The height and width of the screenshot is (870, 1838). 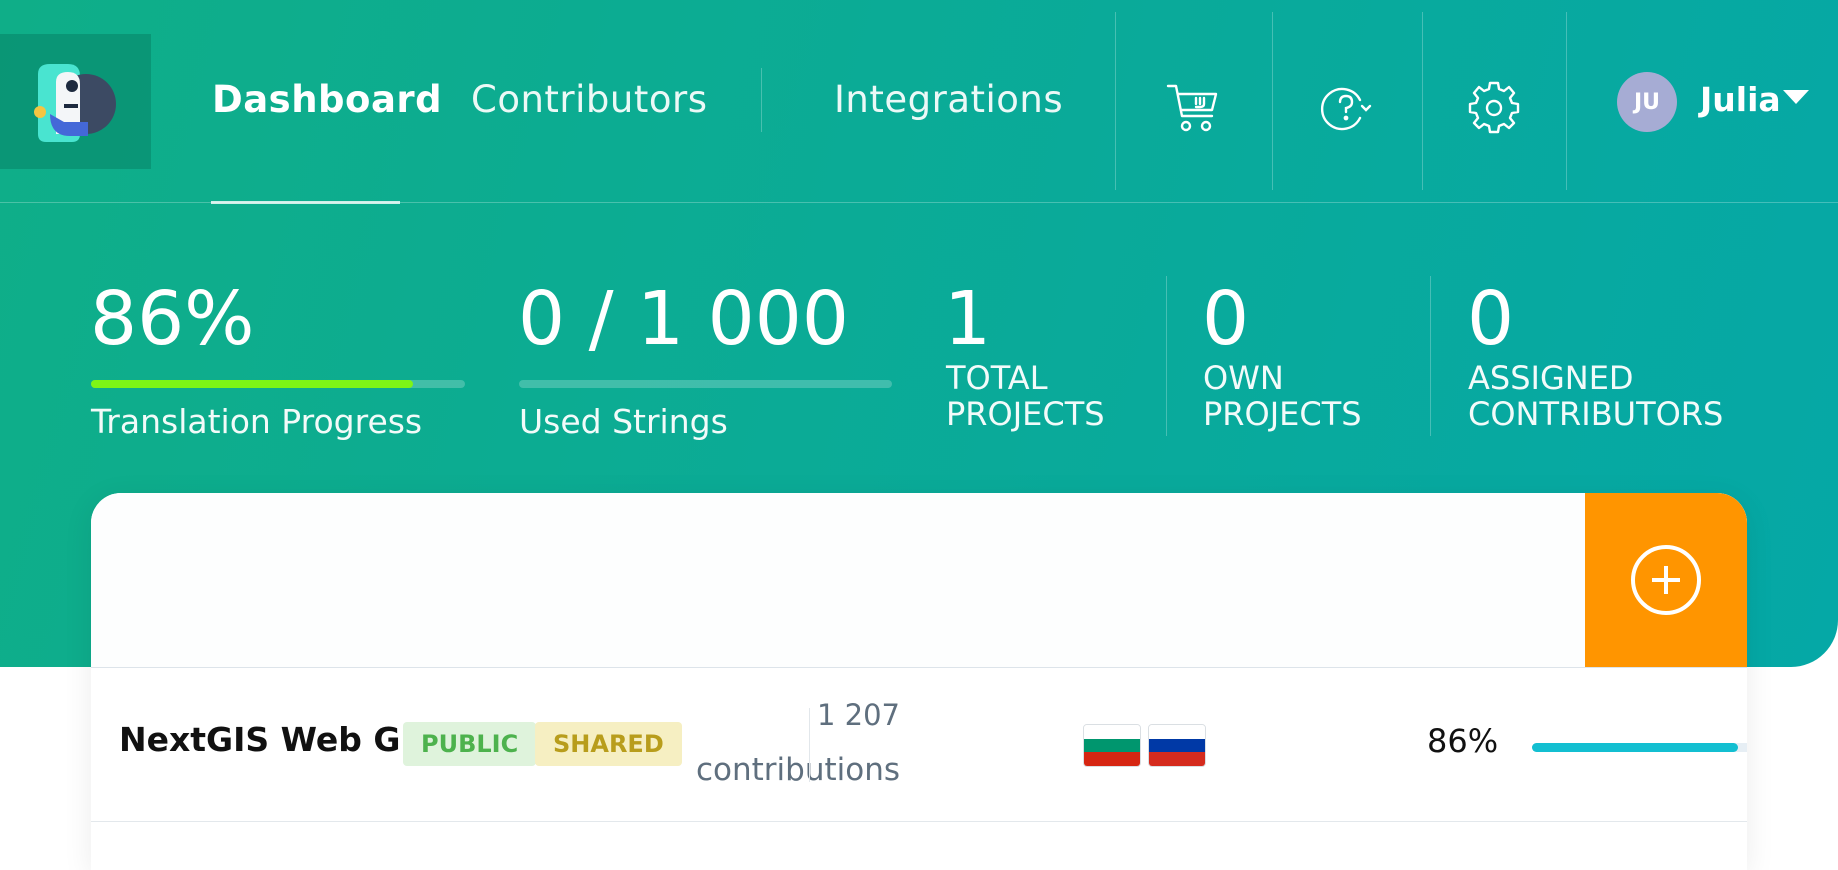 I want to click on active-tab-indicator, so click(x=305, y=202).